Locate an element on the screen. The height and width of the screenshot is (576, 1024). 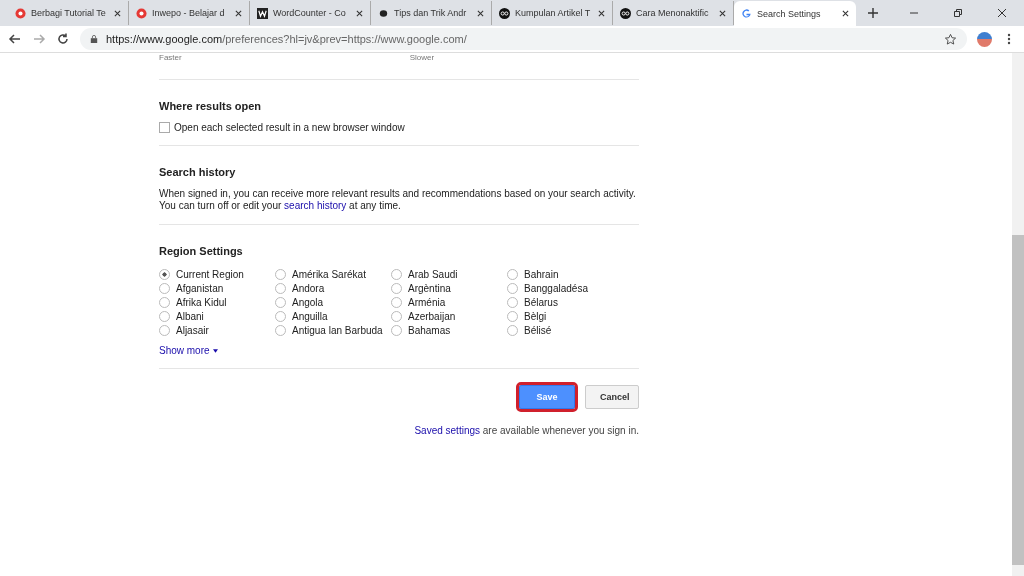
radio-label: Afrika Kidul is located at coordinates (201, 302).